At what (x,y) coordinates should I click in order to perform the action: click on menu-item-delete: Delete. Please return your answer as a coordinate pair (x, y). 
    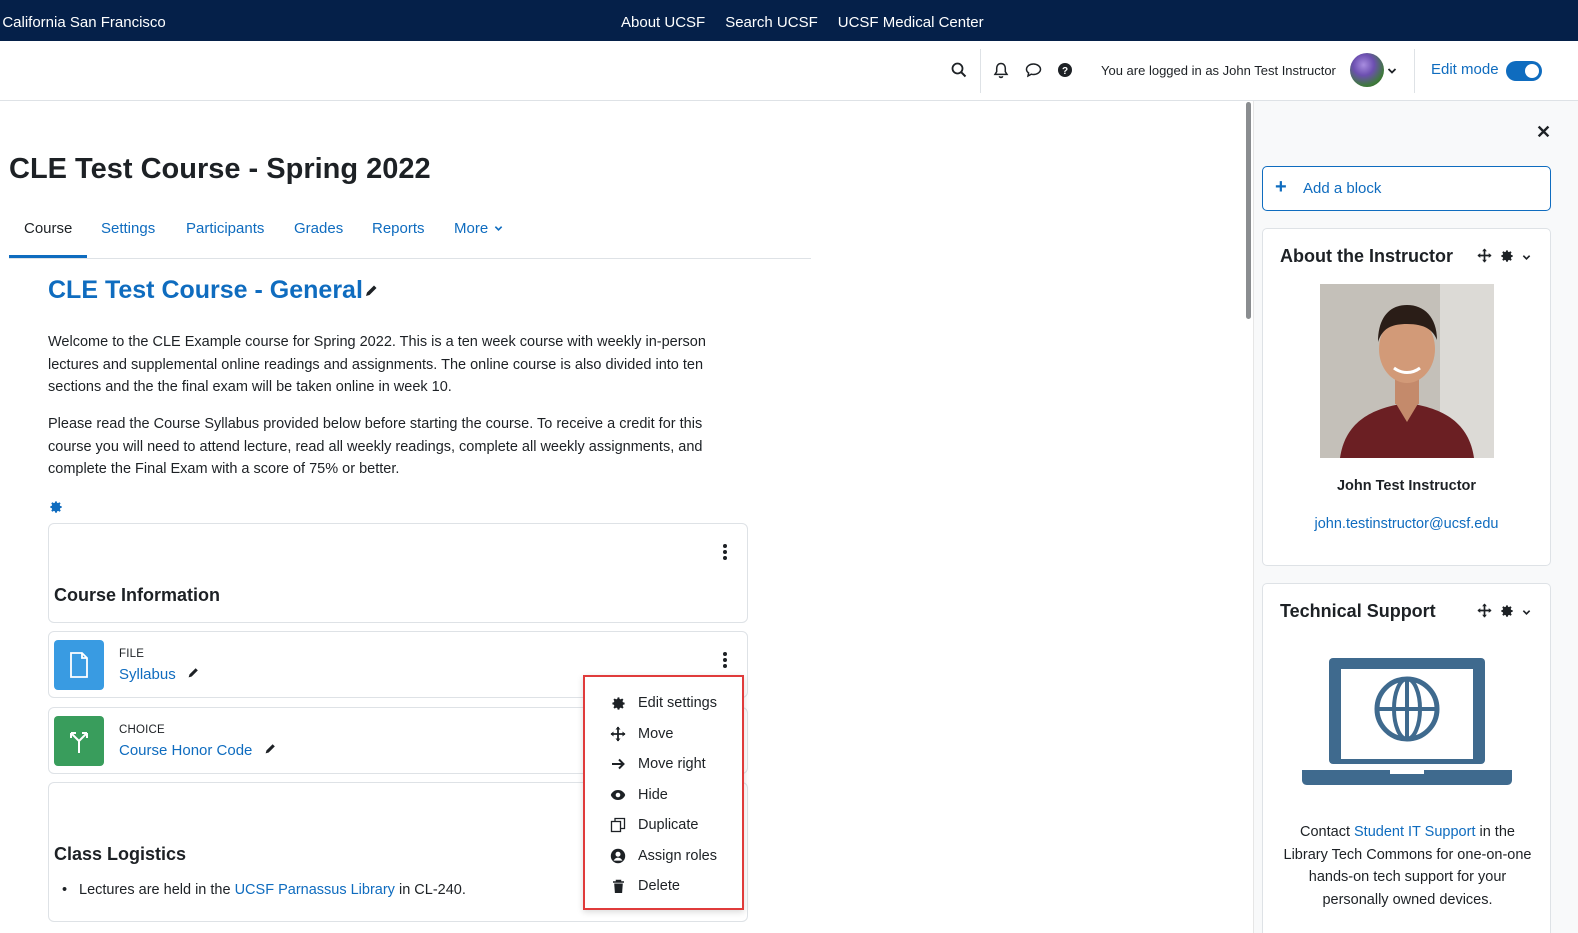
    Looking at the image, I should click on (644, 886).